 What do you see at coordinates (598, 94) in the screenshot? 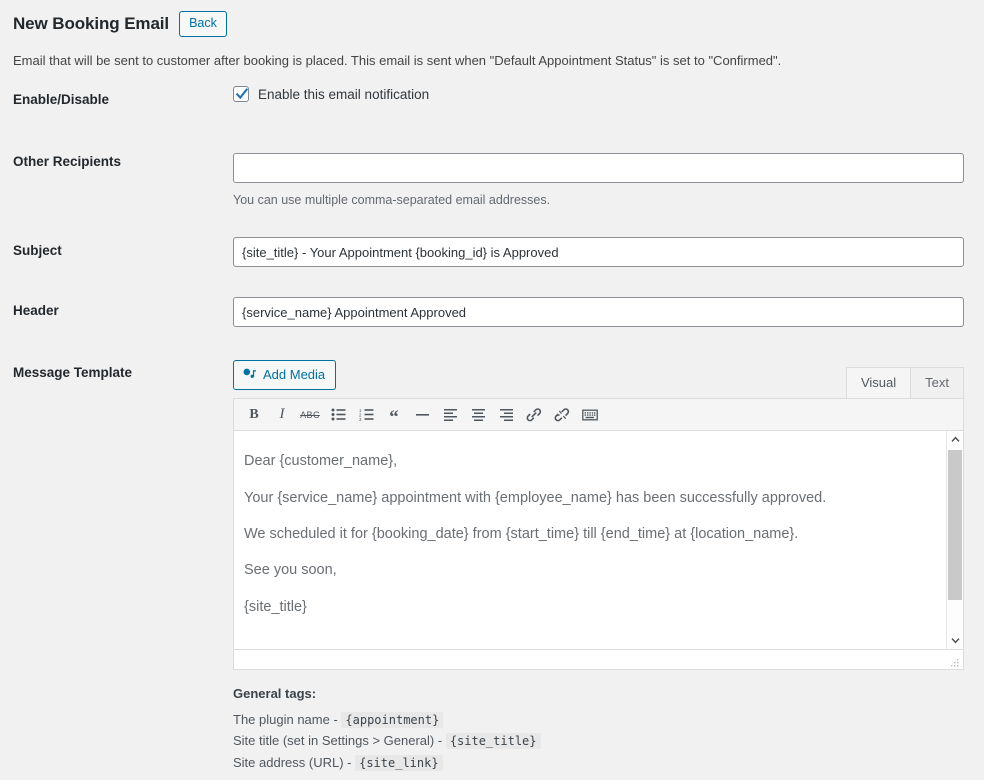
I see `enable-checkbox-row: Enable this email notification` at bounding box center [598, 94].